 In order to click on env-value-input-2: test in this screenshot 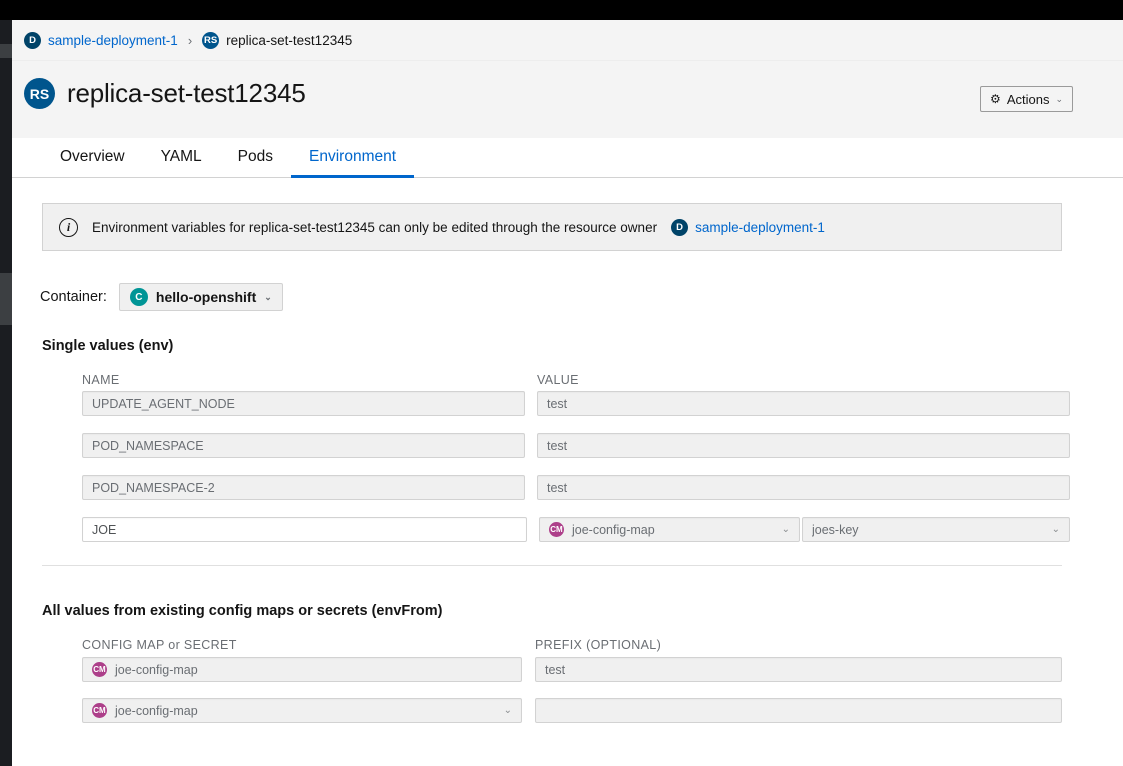, I will do `click(803, 487)`.